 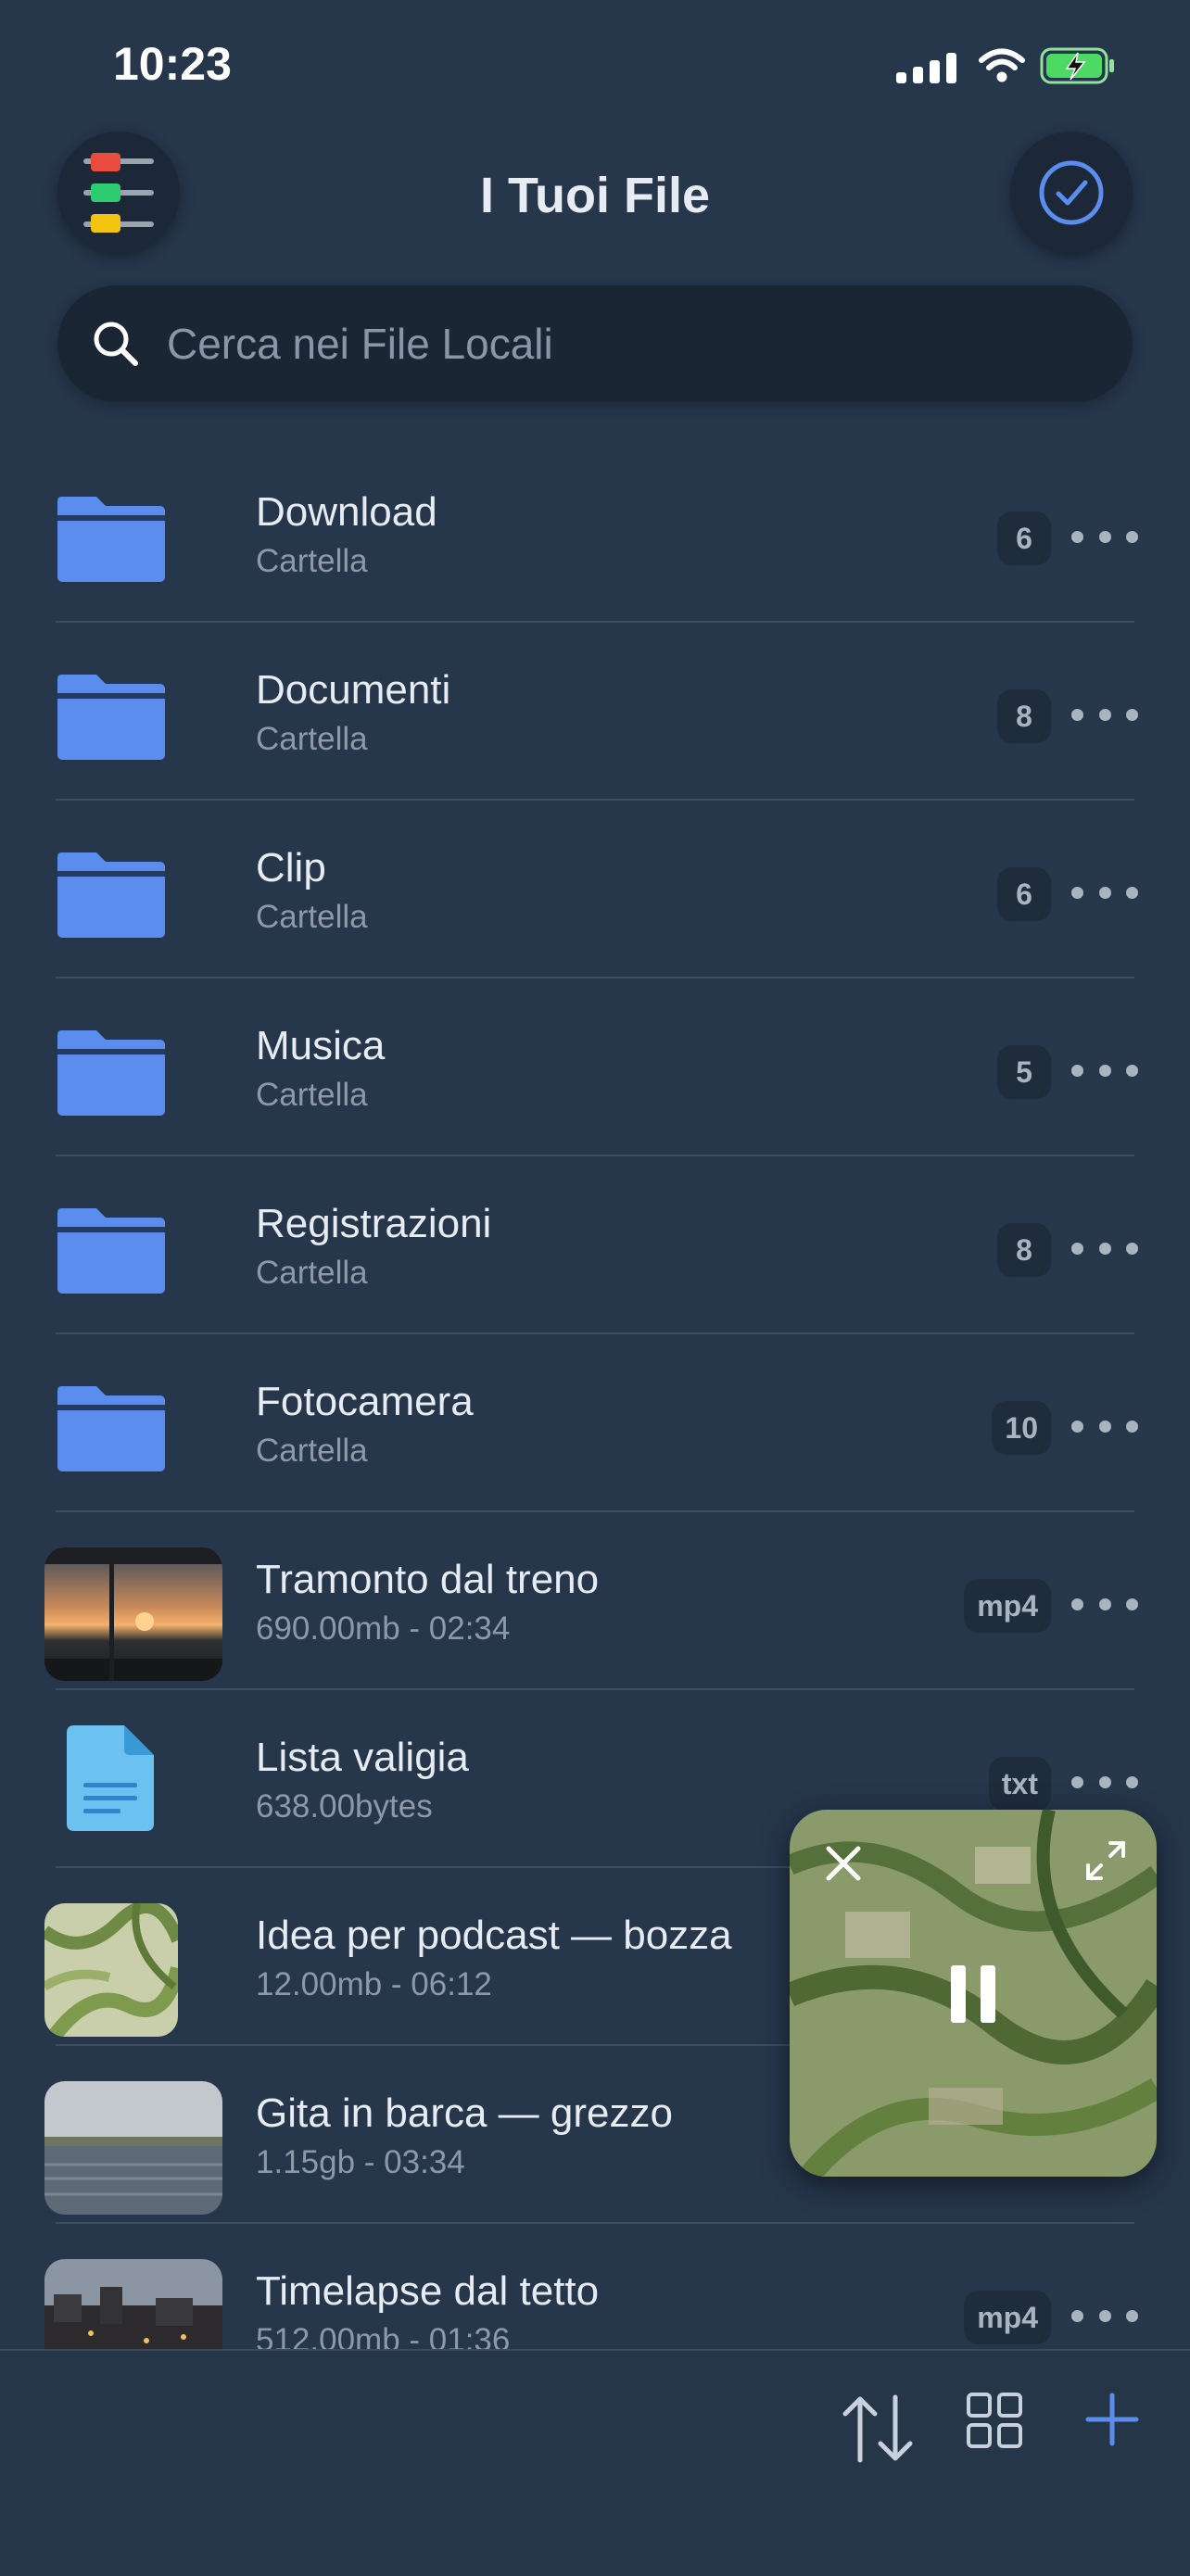 What do you see at coordinates (595, 1423) in the screenshot?
I see `list-item-fotocamera: Fotocamera Cartella 10` at bounding box center [595, 1423].